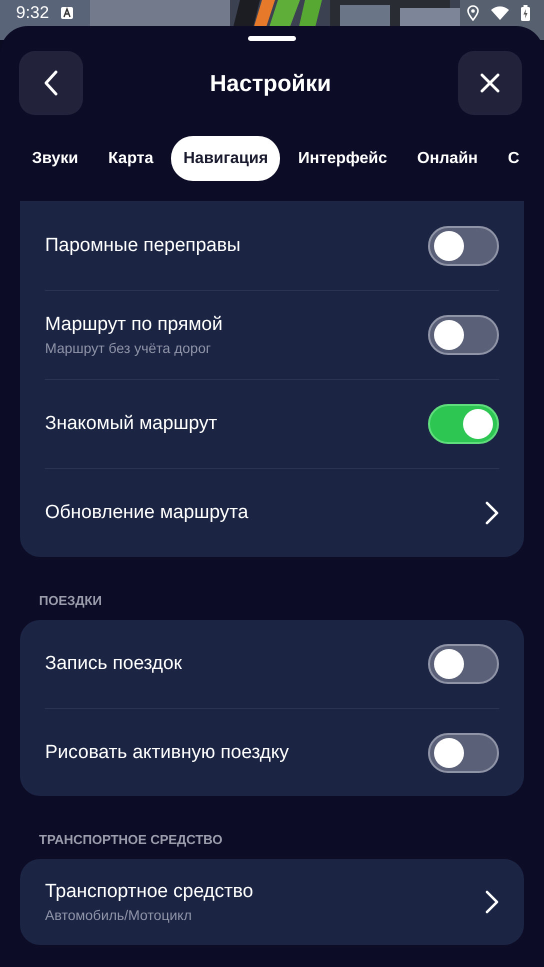  Describe the element at coordinates (70, 600) in the screenshot. I see `section-header: ПОЕЗДКИ` at that location.